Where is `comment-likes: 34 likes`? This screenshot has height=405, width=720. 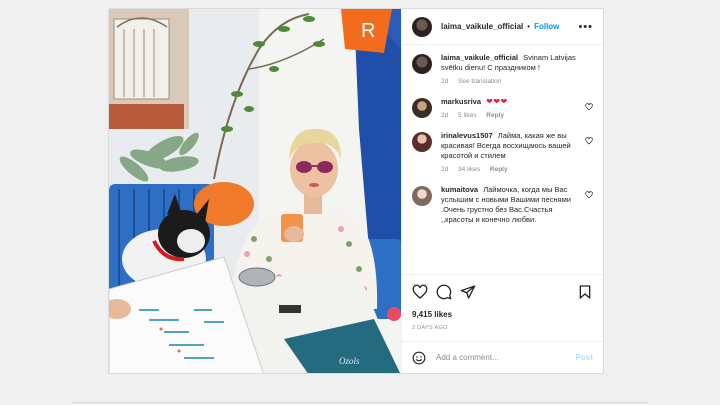 comment-likes: 34 likes is located at coordinates (469, 169).